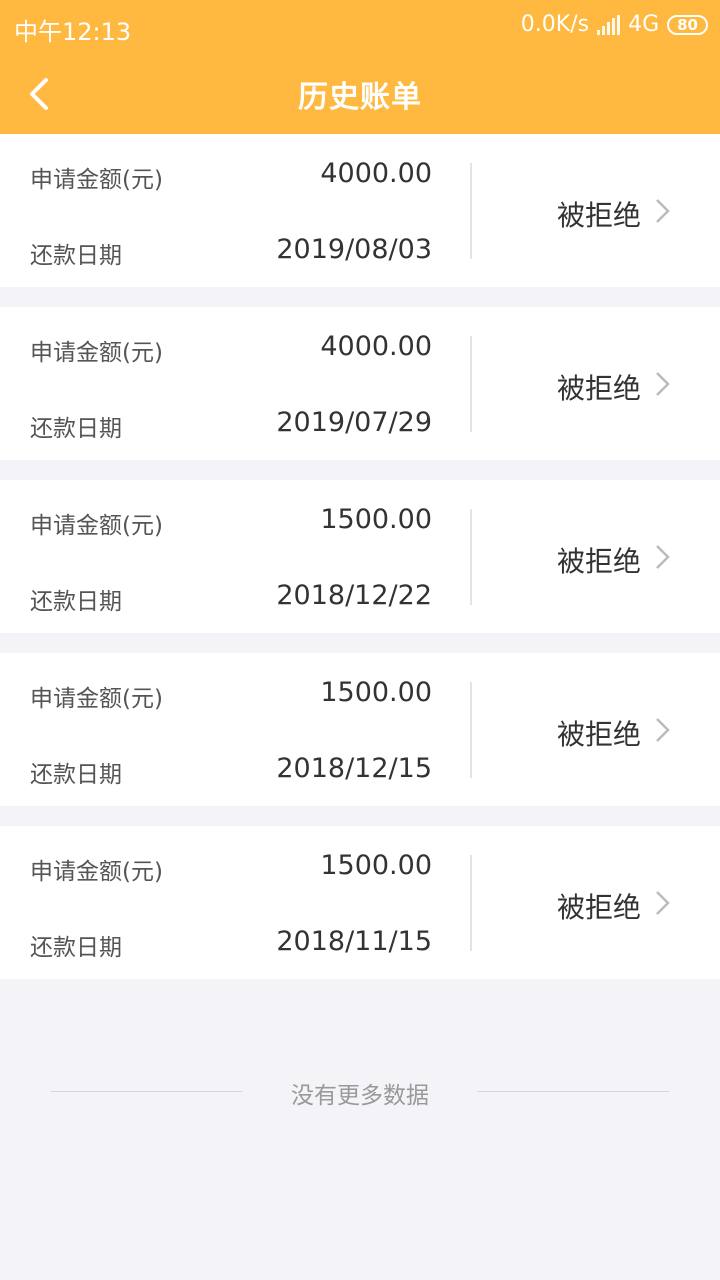 Image resolution: width=720 pixels, height=1280 pixels. I want to click on bill-item: 申请金额(元) 1500.00 还款日期 2018/12/22 被拒绝, so click(360, 556).